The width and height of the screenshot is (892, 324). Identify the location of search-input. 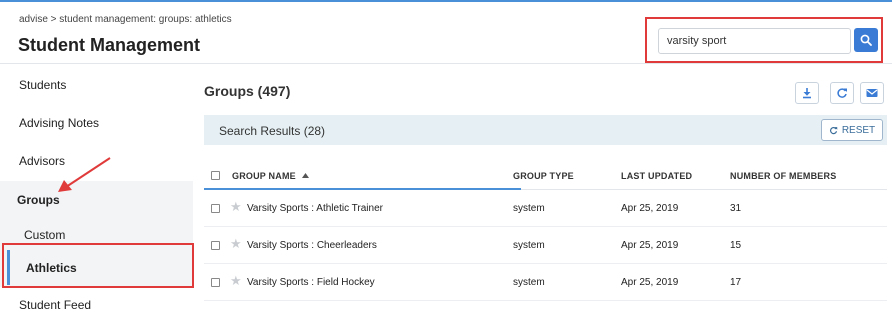
(754, 41).